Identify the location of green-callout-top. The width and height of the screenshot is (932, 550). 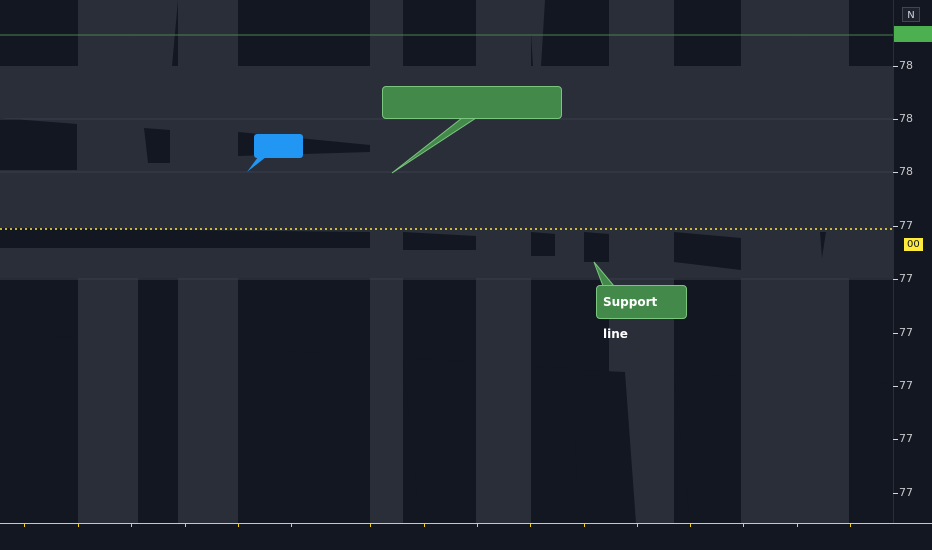
(472, 102).